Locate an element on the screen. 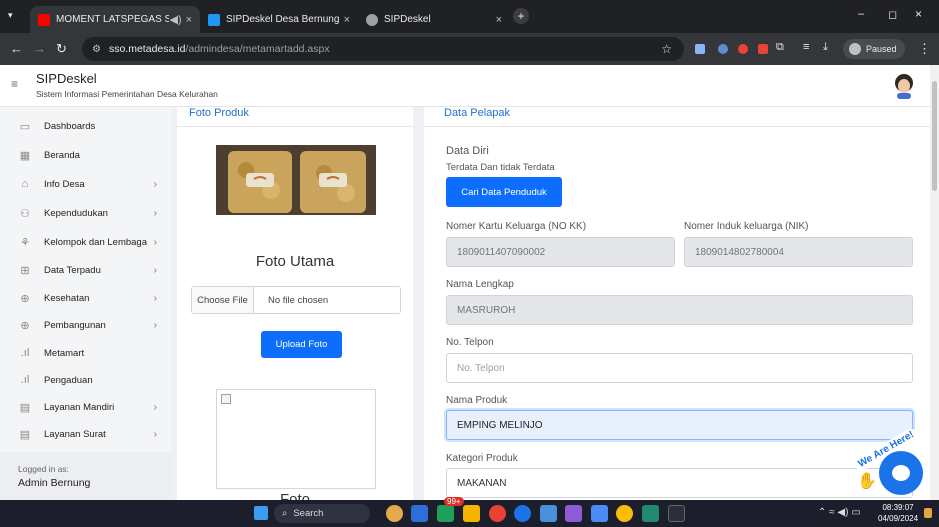 The image size is (939, 527). sidebar-item-kependudukan: ⚇ Kependudukan › is located at coordinates (85, 213).